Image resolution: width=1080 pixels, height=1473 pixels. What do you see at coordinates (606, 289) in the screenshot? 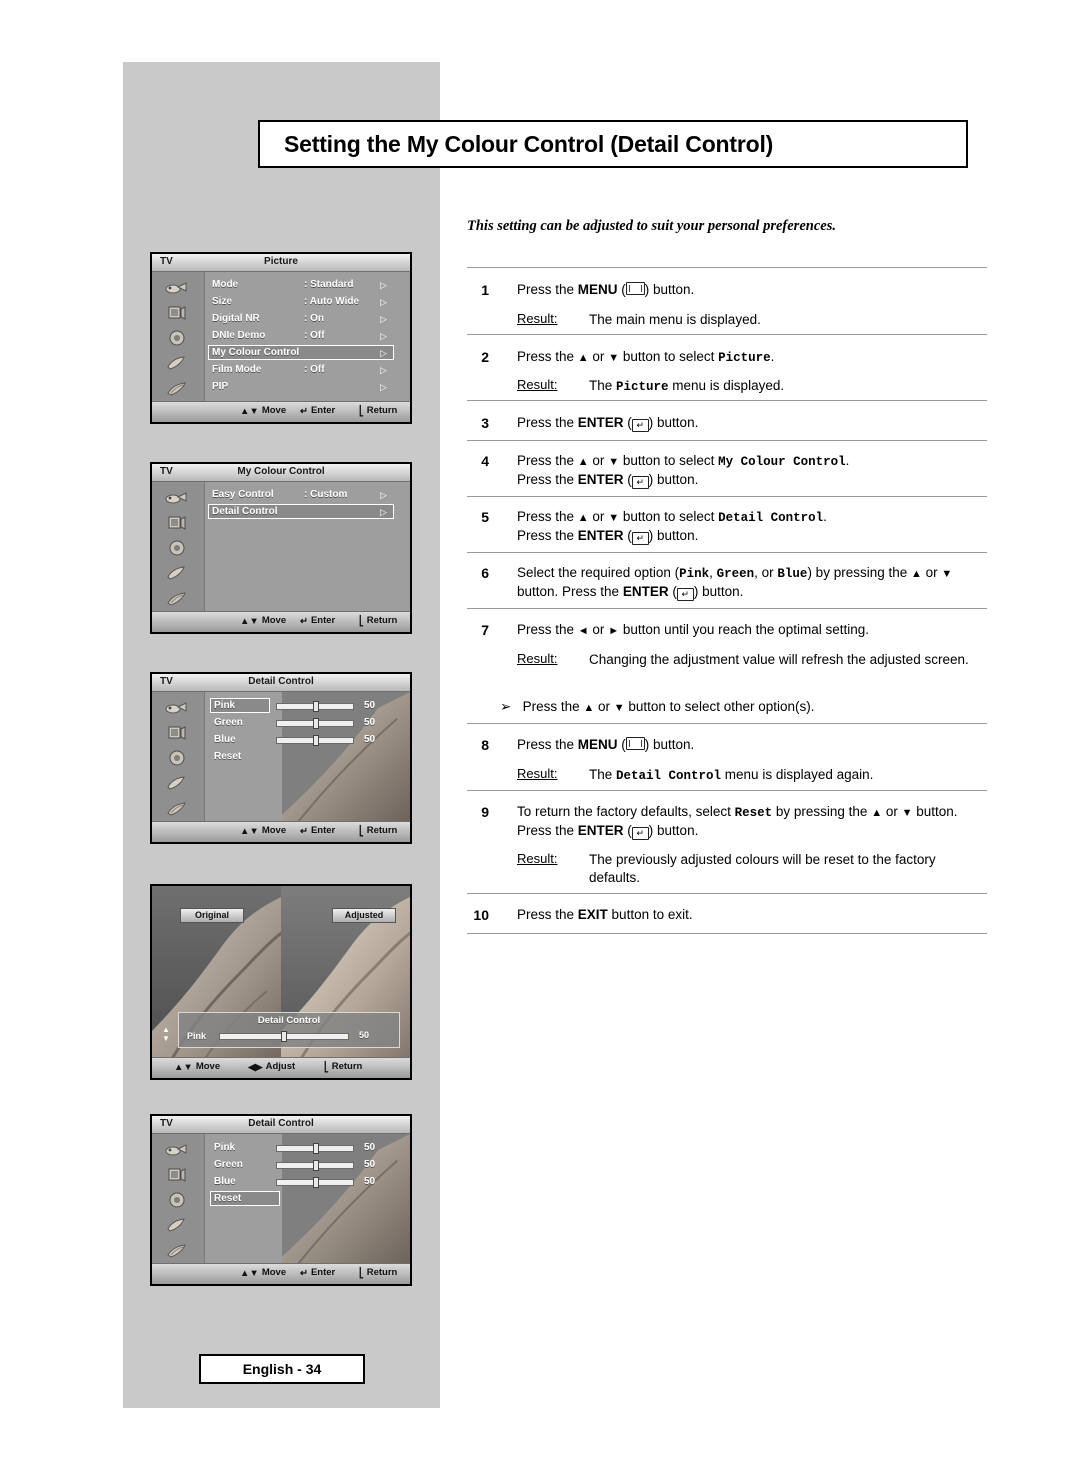
I see `step-text: Press the MENU () button.` at bounding box center [606, 289].